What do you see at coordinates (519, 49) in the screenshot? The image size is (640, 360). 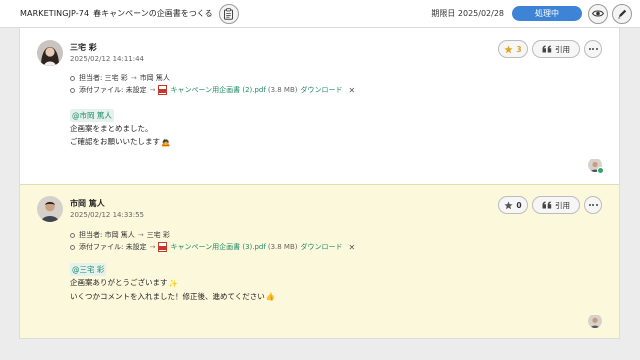 I see `star-count: 3` at bounding box center [519, 49].